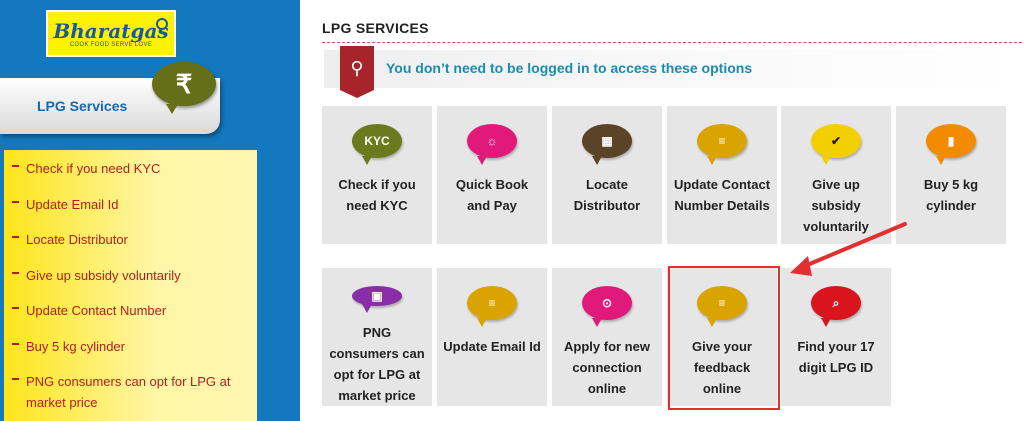 This screenshot has height=421, width=1024. I want to click on sidebar-item-label: Locate Distributor, so click(77, 239).